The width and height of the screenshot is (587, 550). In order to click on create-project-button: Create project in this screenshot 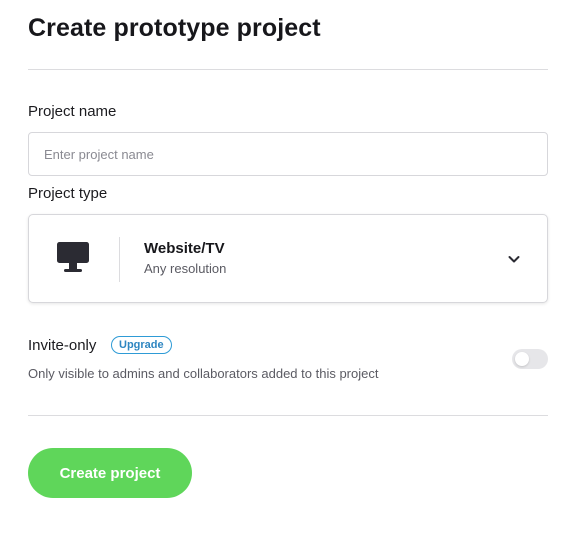, I will do `click(110, 473)`.